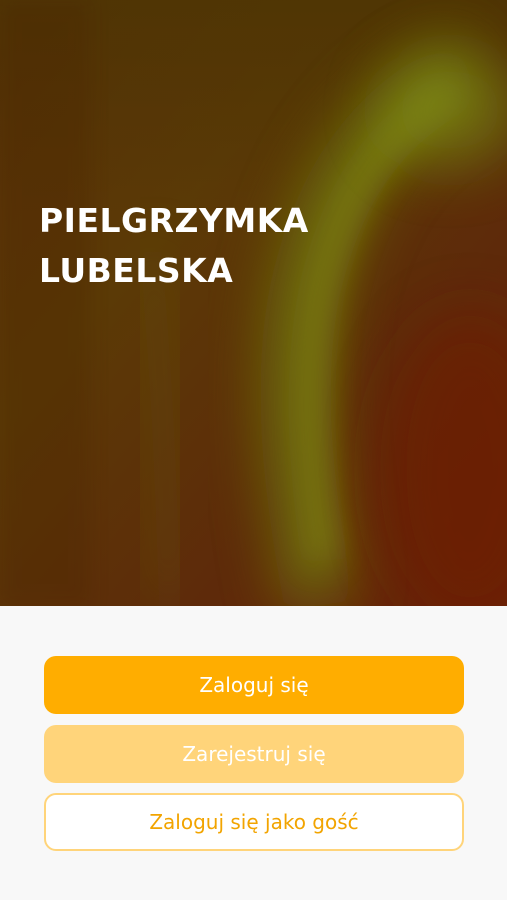 This screenshot has height=900, width=507. I want to click on app-title: PIELGRZYMKA LUBELSKA, so click(174, 246).